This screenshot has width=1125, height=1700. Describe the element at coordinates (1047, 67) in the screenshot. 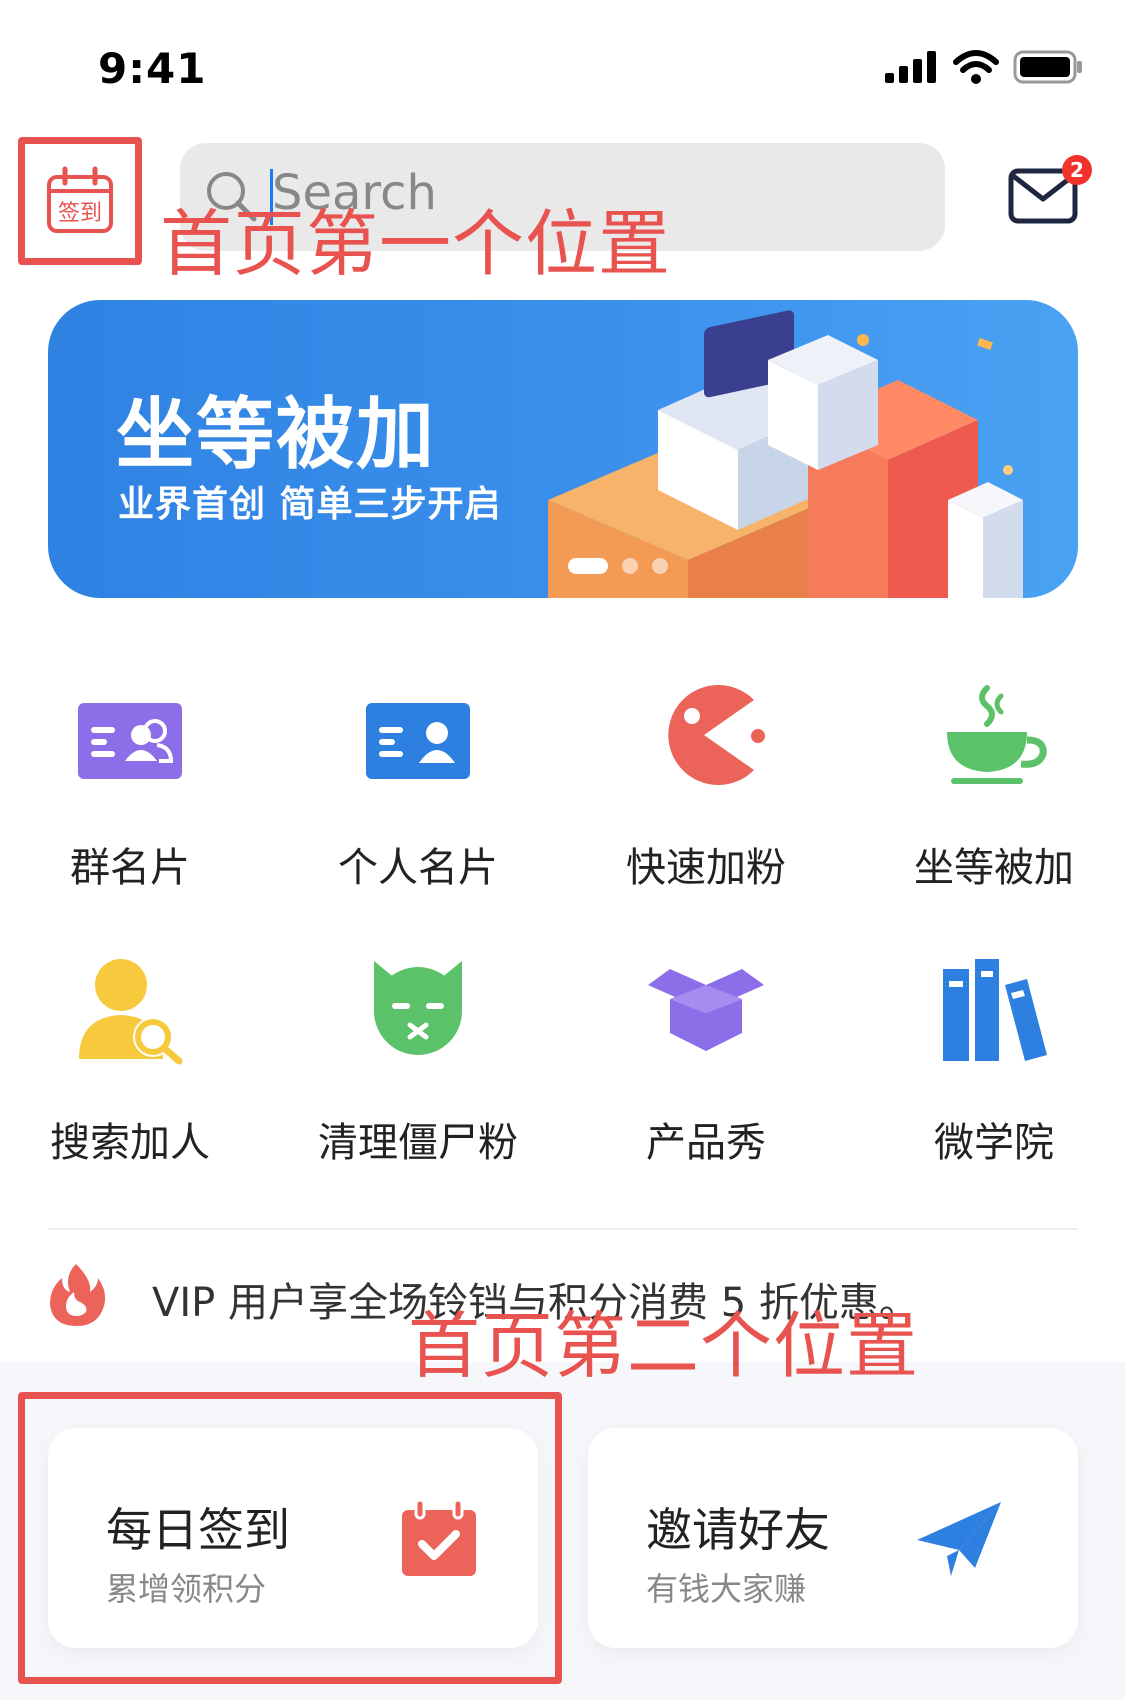

I see `battery-icon` at that location.